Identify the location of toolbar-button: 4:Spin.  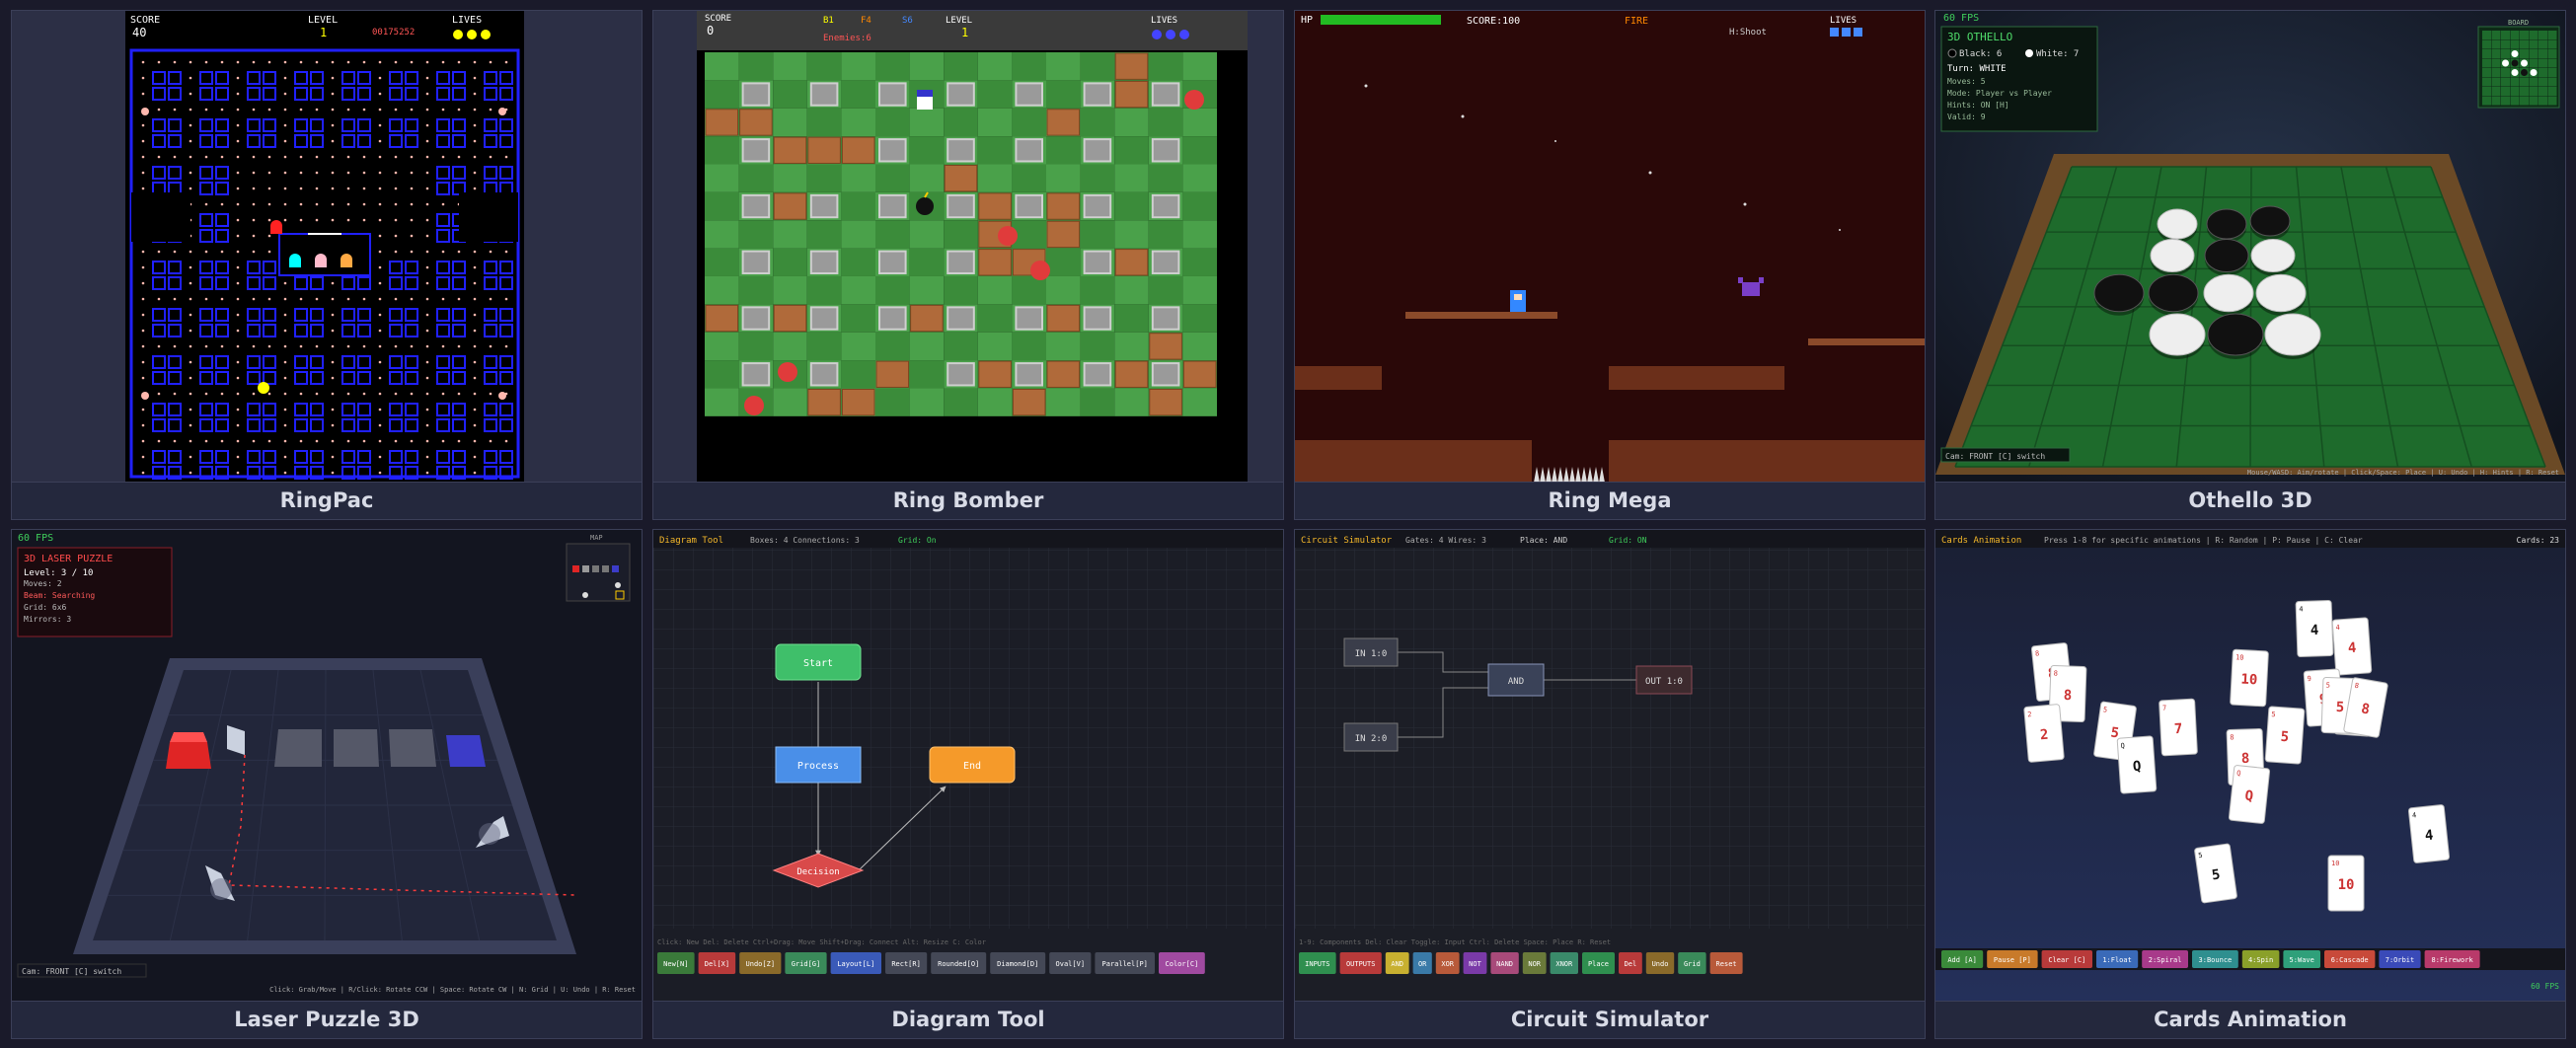
(2260, 959).